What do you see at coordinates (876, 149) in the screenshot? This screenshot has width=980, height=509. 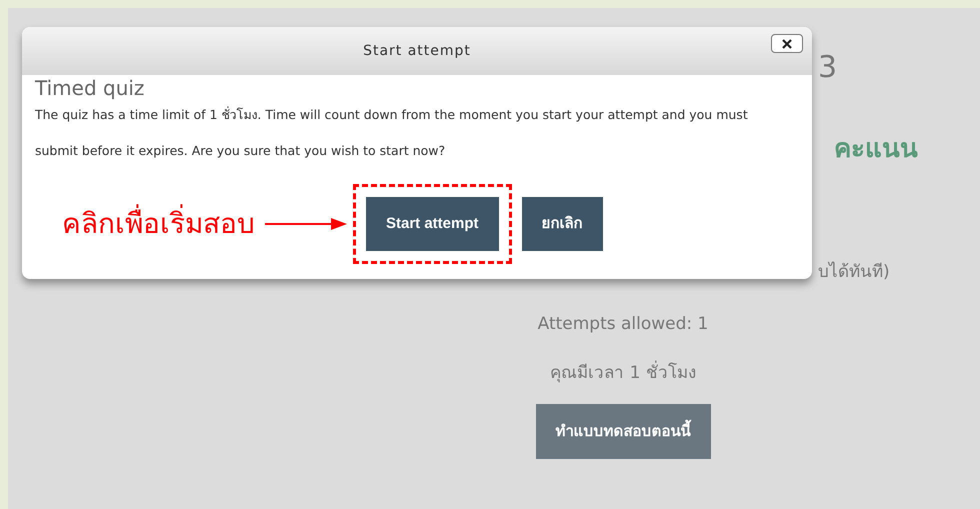 I see `quiz-score: คะแนน` at bounding box center [876, 149].